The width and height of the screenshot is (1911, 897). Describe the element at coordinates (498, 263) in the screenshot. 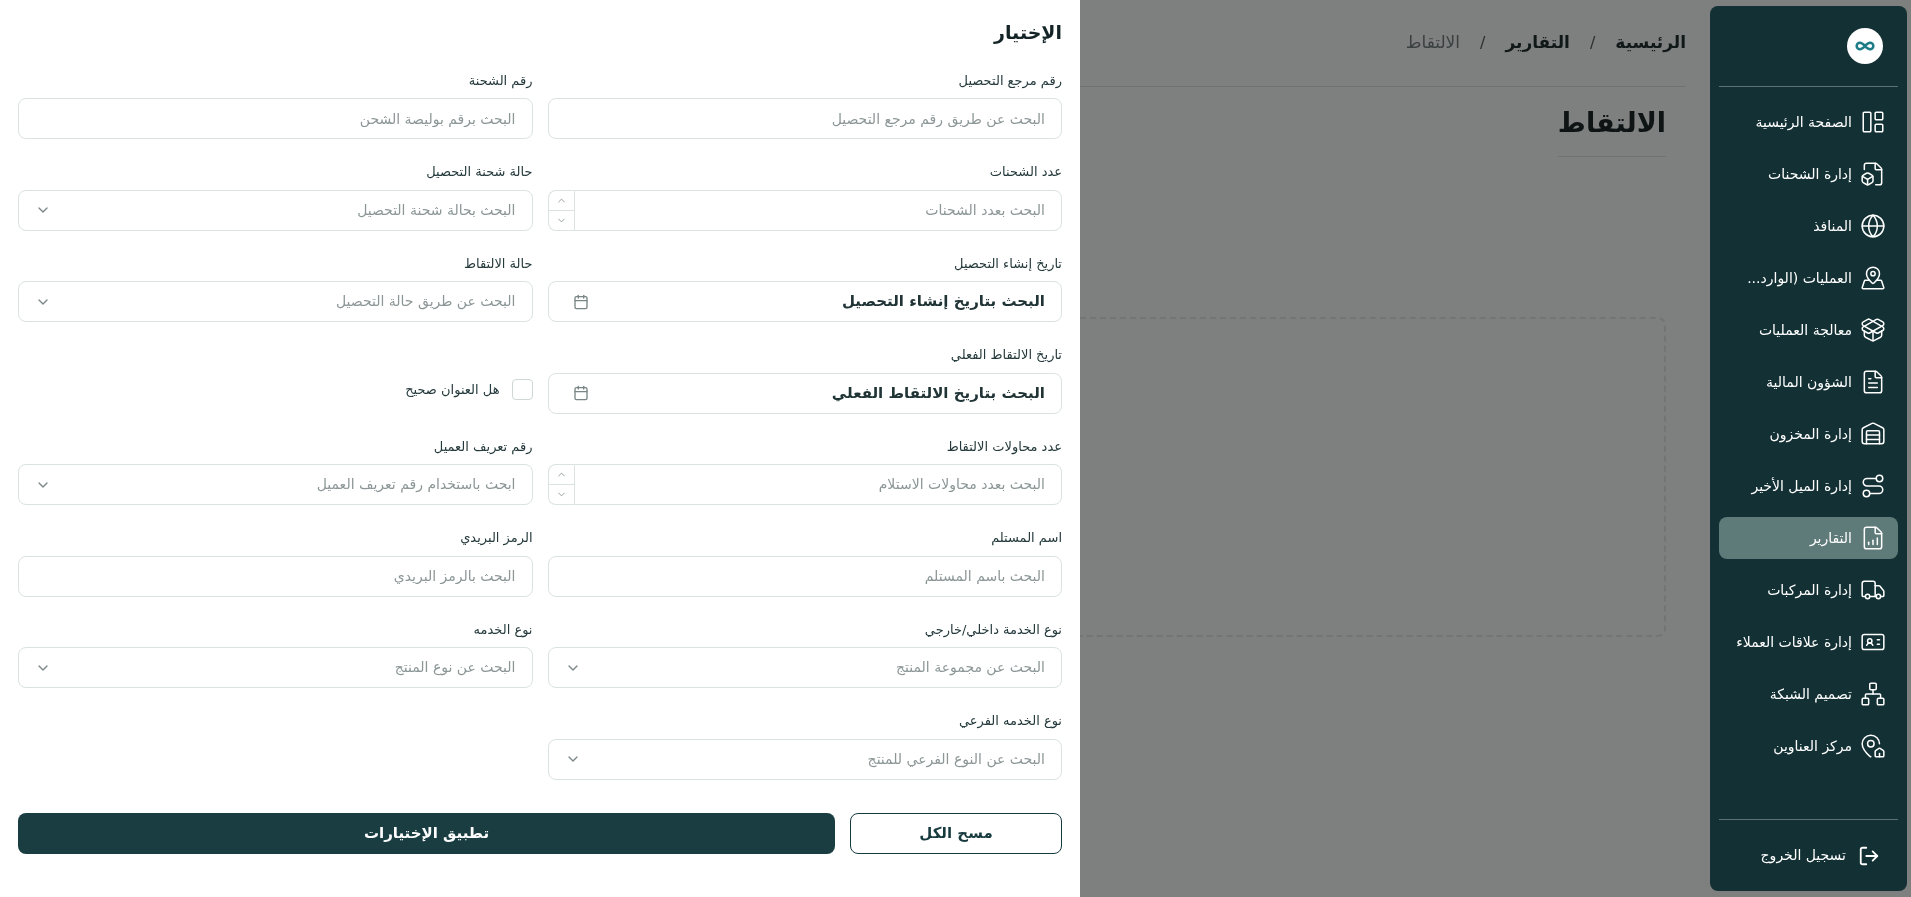

I see `field-label: حالة الالتقاط` at that location.